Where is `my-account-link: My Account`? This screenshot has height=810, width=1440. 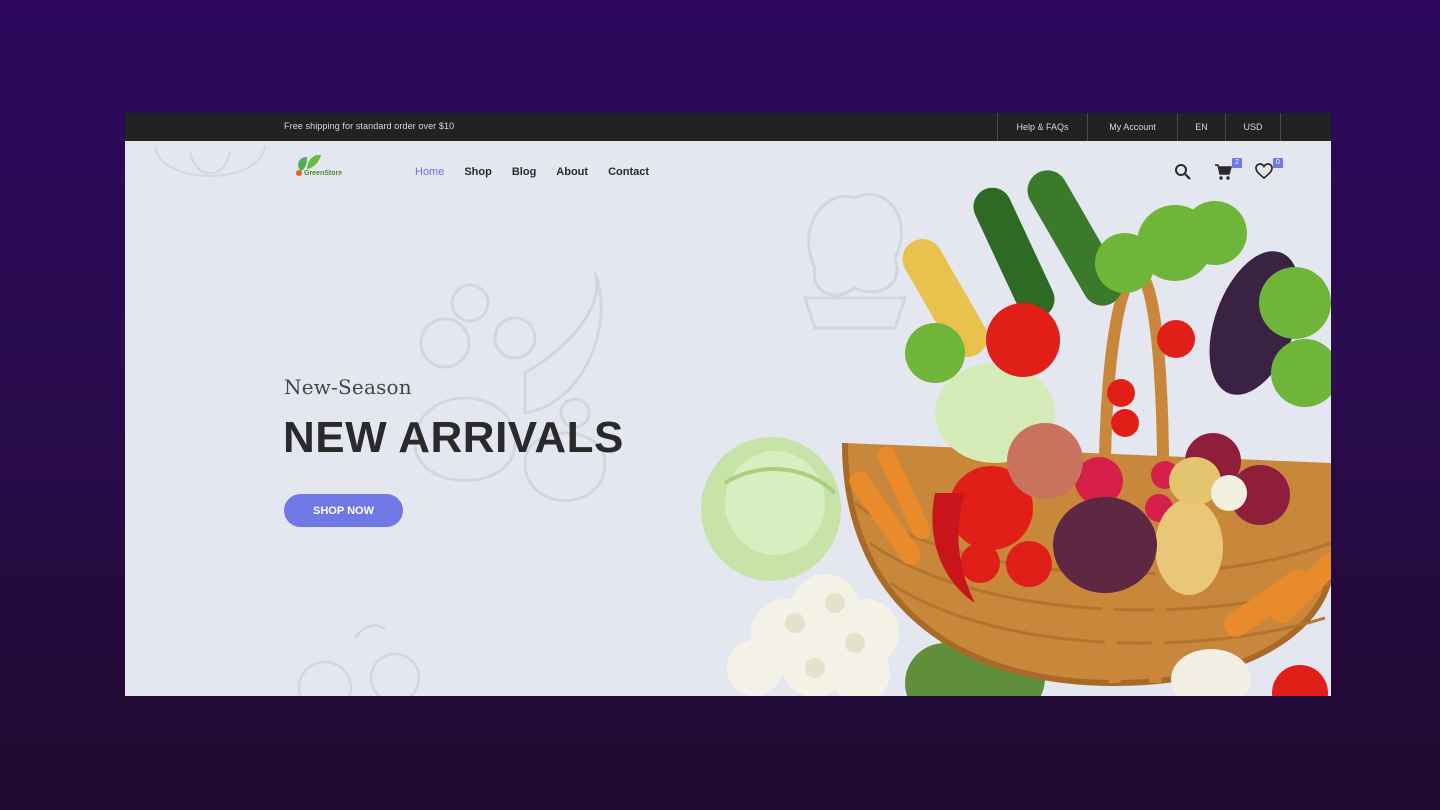 my-account-link: My Account is located at coordinates (1132, 127).